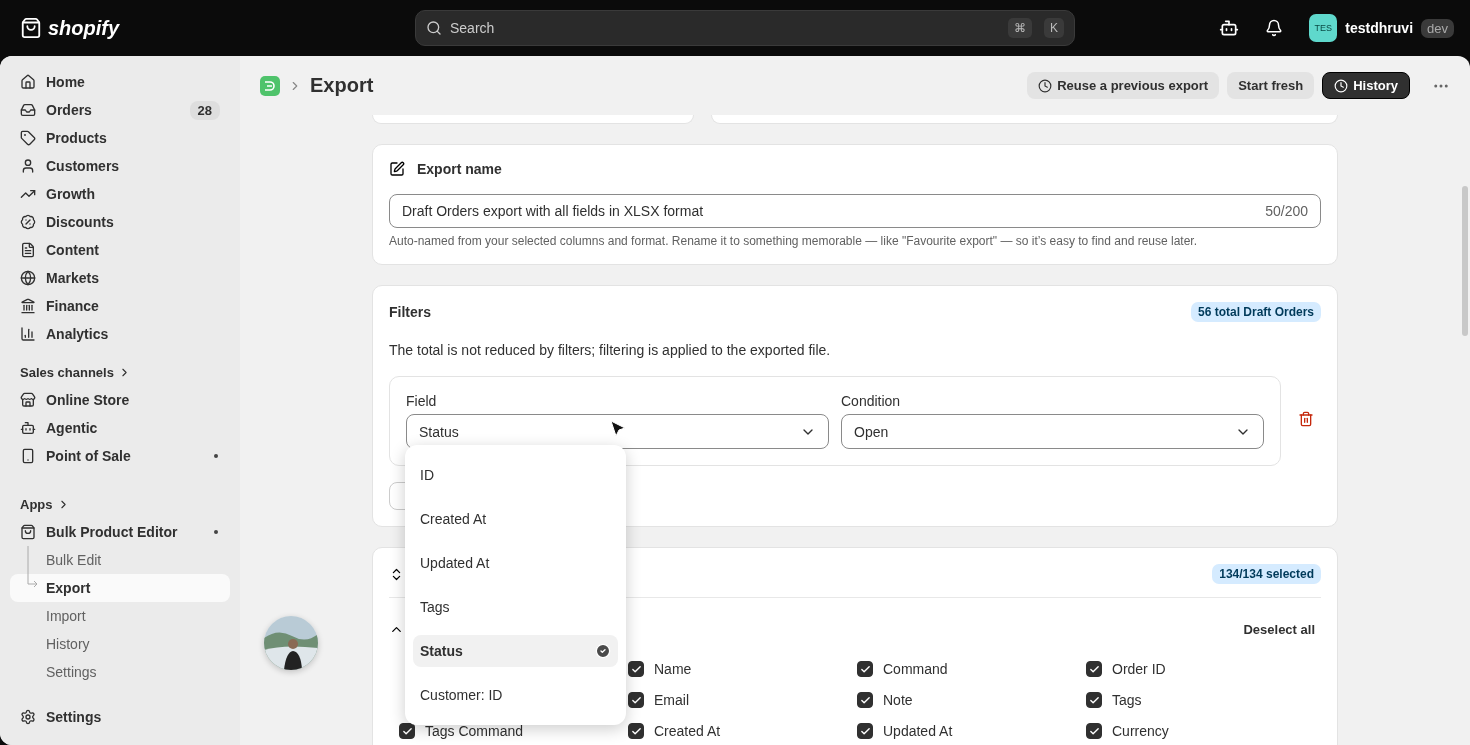  Describe the element at coordinates (855, 211) in the screenshot. I see `export-name-field: Draft Orders export with all fields in XLSX format 50/200` at that location.